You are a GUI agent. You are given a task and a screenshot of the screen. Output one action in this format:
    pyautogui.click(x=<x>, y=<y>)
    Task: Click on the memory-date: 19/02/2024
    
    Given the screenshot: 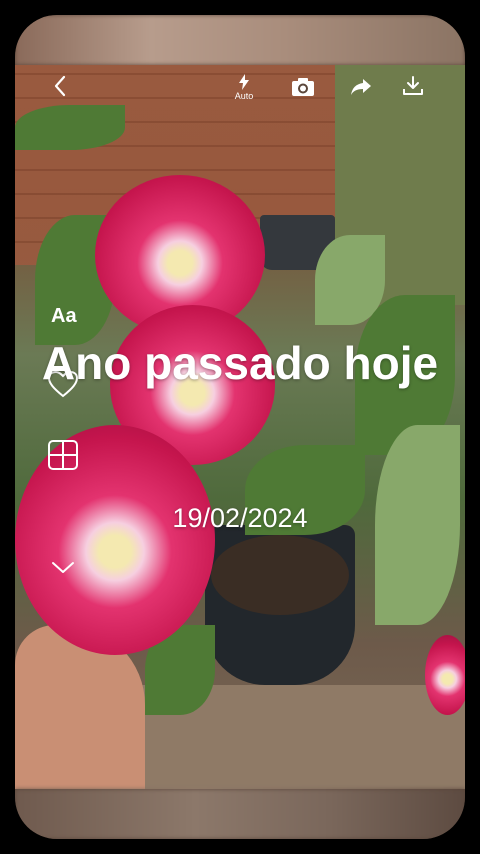 What is the action you would take?
    pyautogui.click(x=240, y=518)
    